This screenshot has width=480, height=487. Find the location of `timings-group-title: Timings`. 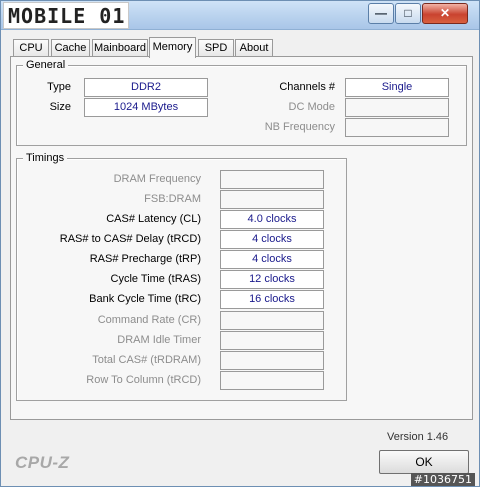

timings-group-title: Timings is located at coordinates (45, 158).